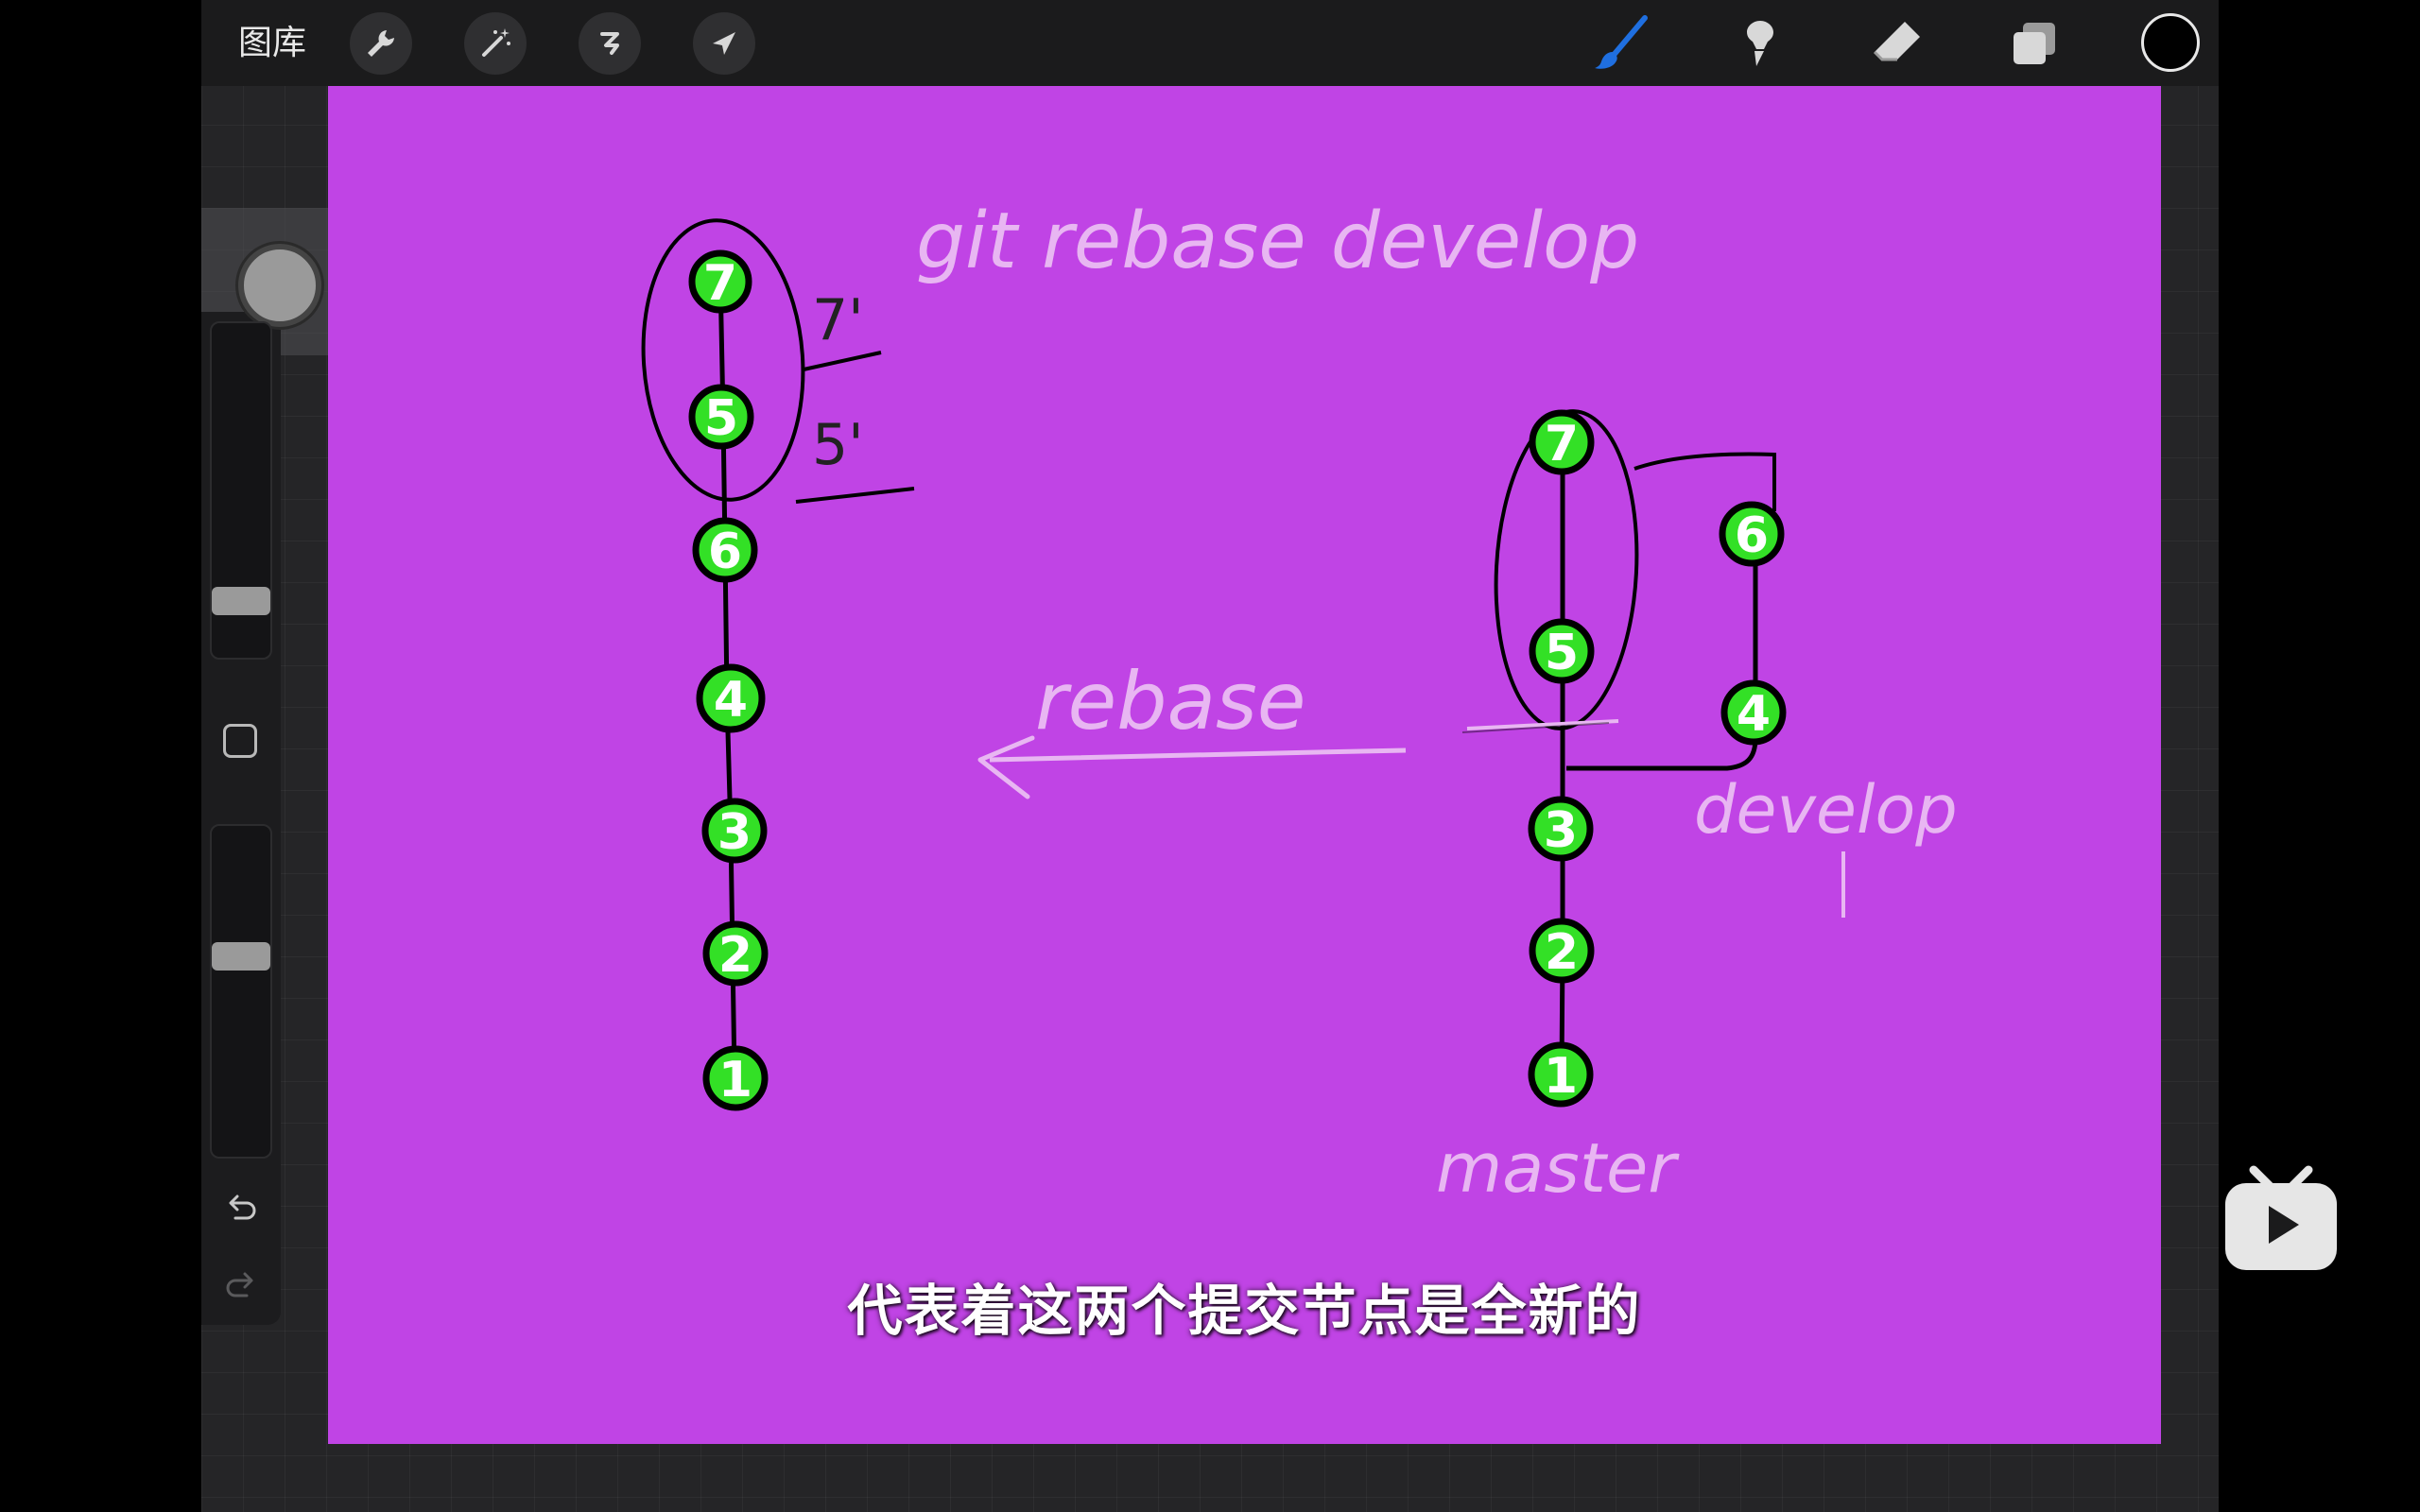 This screenshot has height=1512, width=2420. What do you see at coordinates (778, 648) in the screenshot?
I see `left-branch: 7' 5'` at bounding box center [778, 648].